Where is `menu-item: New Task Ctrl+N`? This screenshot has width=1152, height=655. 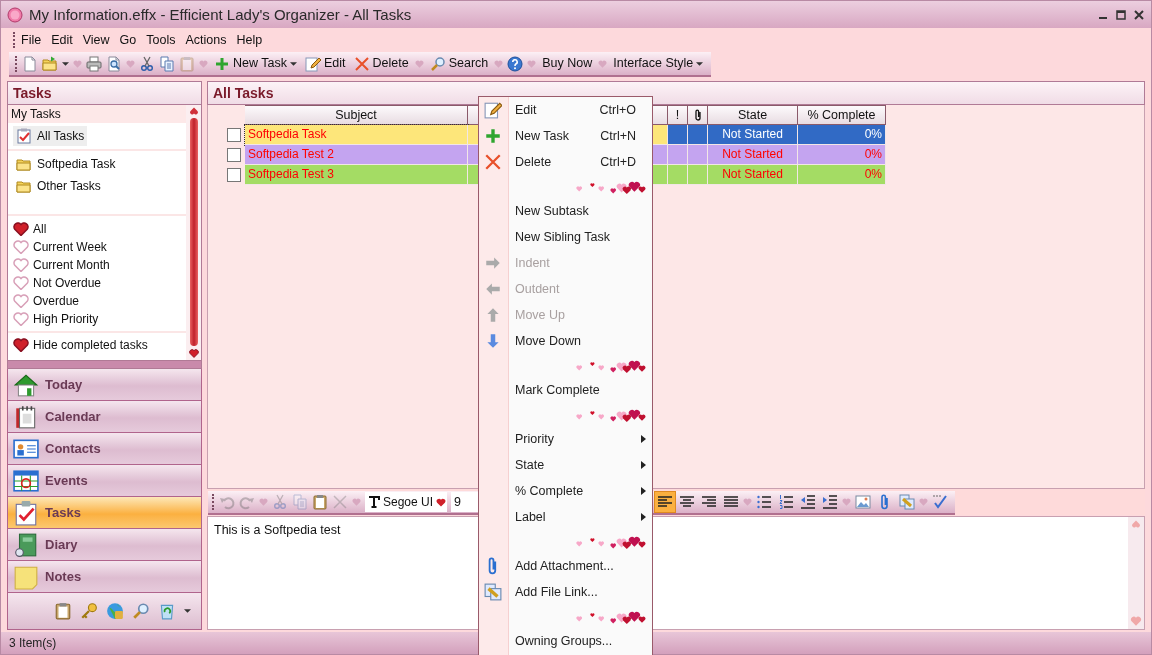
menu-item: New Task Ctrl+N is located at coordinates (565, 136).